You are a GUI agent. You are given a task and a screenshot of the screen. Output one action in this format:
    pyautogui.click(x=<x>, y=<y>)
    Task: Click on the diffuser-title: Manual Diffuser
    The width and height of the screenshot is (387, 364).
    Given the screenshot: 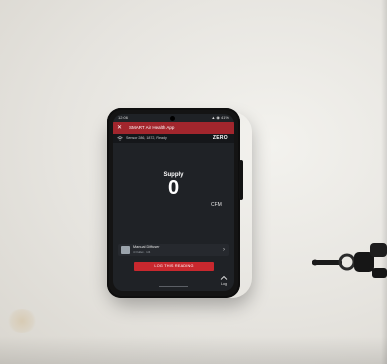 What is the action you would take?
    pyautogui.click(x=146, y=247)
    